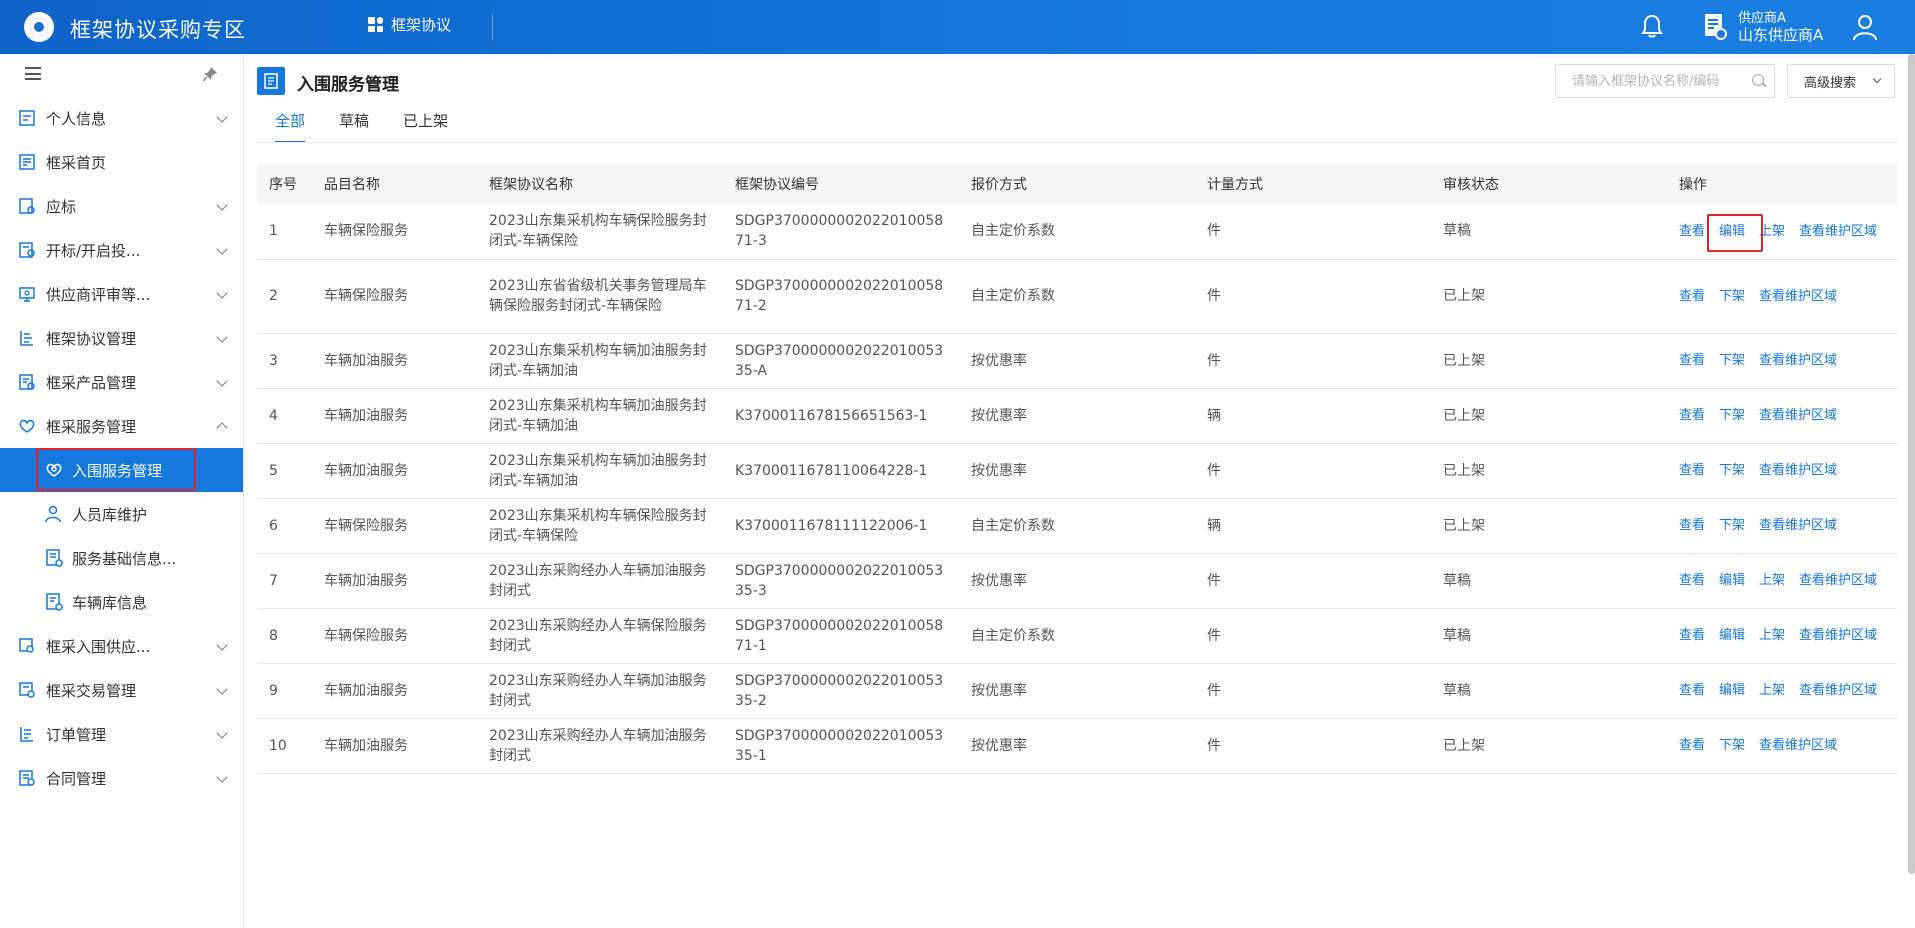 The image size is (1915, 928). I want to click on sidebar-item-agreement-mgmt: 框架协议管理, so click(121, 338).